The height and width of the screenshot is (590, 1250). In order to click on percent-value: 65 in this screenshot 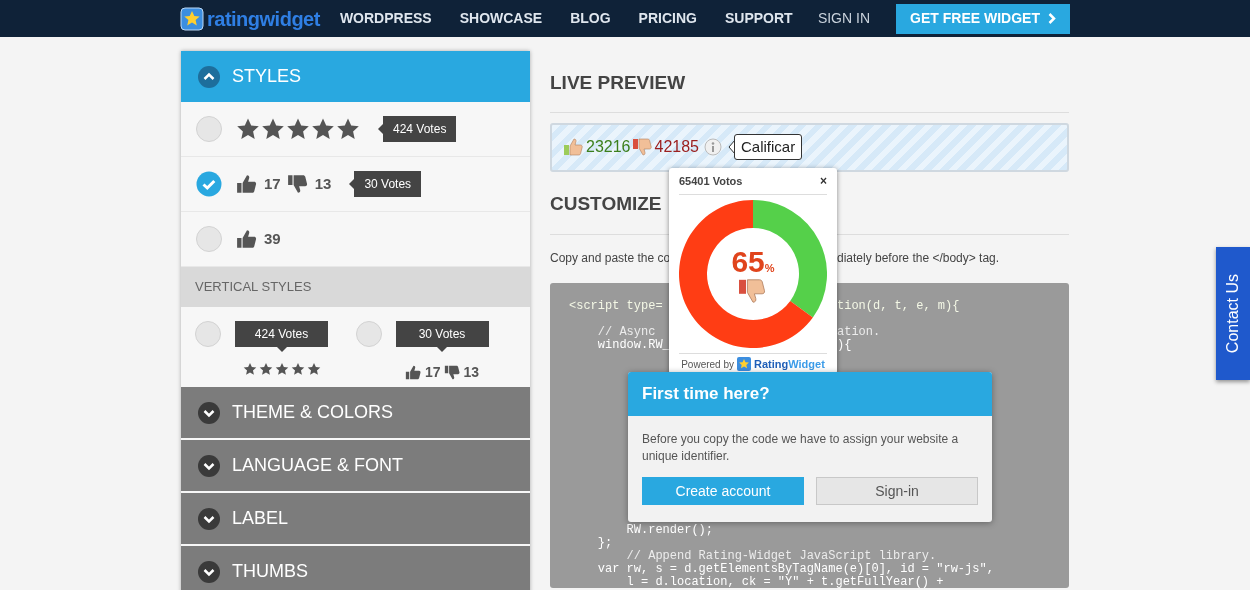, I will do `click(748, 262)`.